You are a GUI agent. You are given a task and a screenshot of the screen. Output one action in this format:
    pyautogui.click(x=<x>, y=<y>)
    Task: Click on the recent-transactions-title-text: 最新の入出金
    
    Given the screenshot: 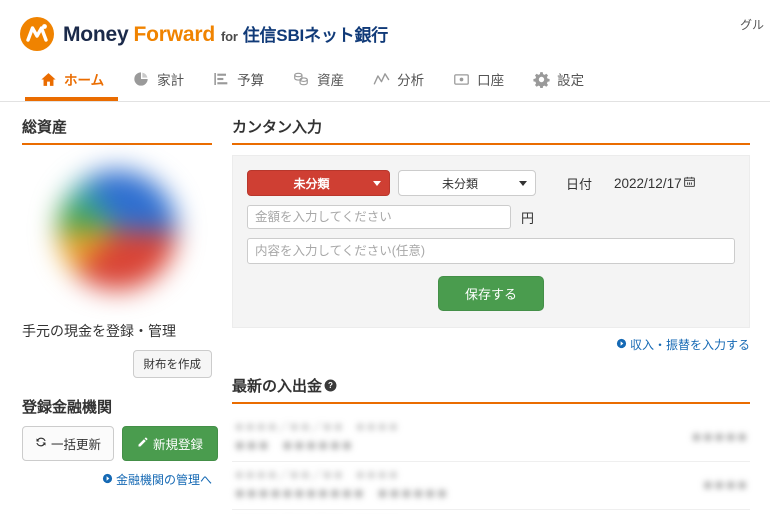 What is the action you would take?
    pyautogui.click(x=277, y=386)
    